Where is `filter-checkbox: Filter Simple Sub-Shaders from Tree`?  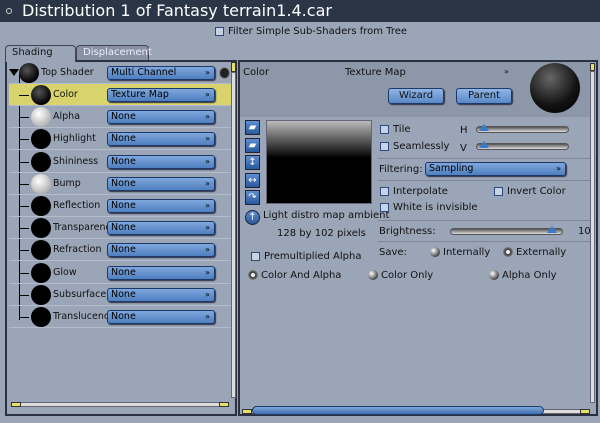 filter-checkbox: Filter Simple Sub-Shaders from Tree is located at coordinates (311, 32).